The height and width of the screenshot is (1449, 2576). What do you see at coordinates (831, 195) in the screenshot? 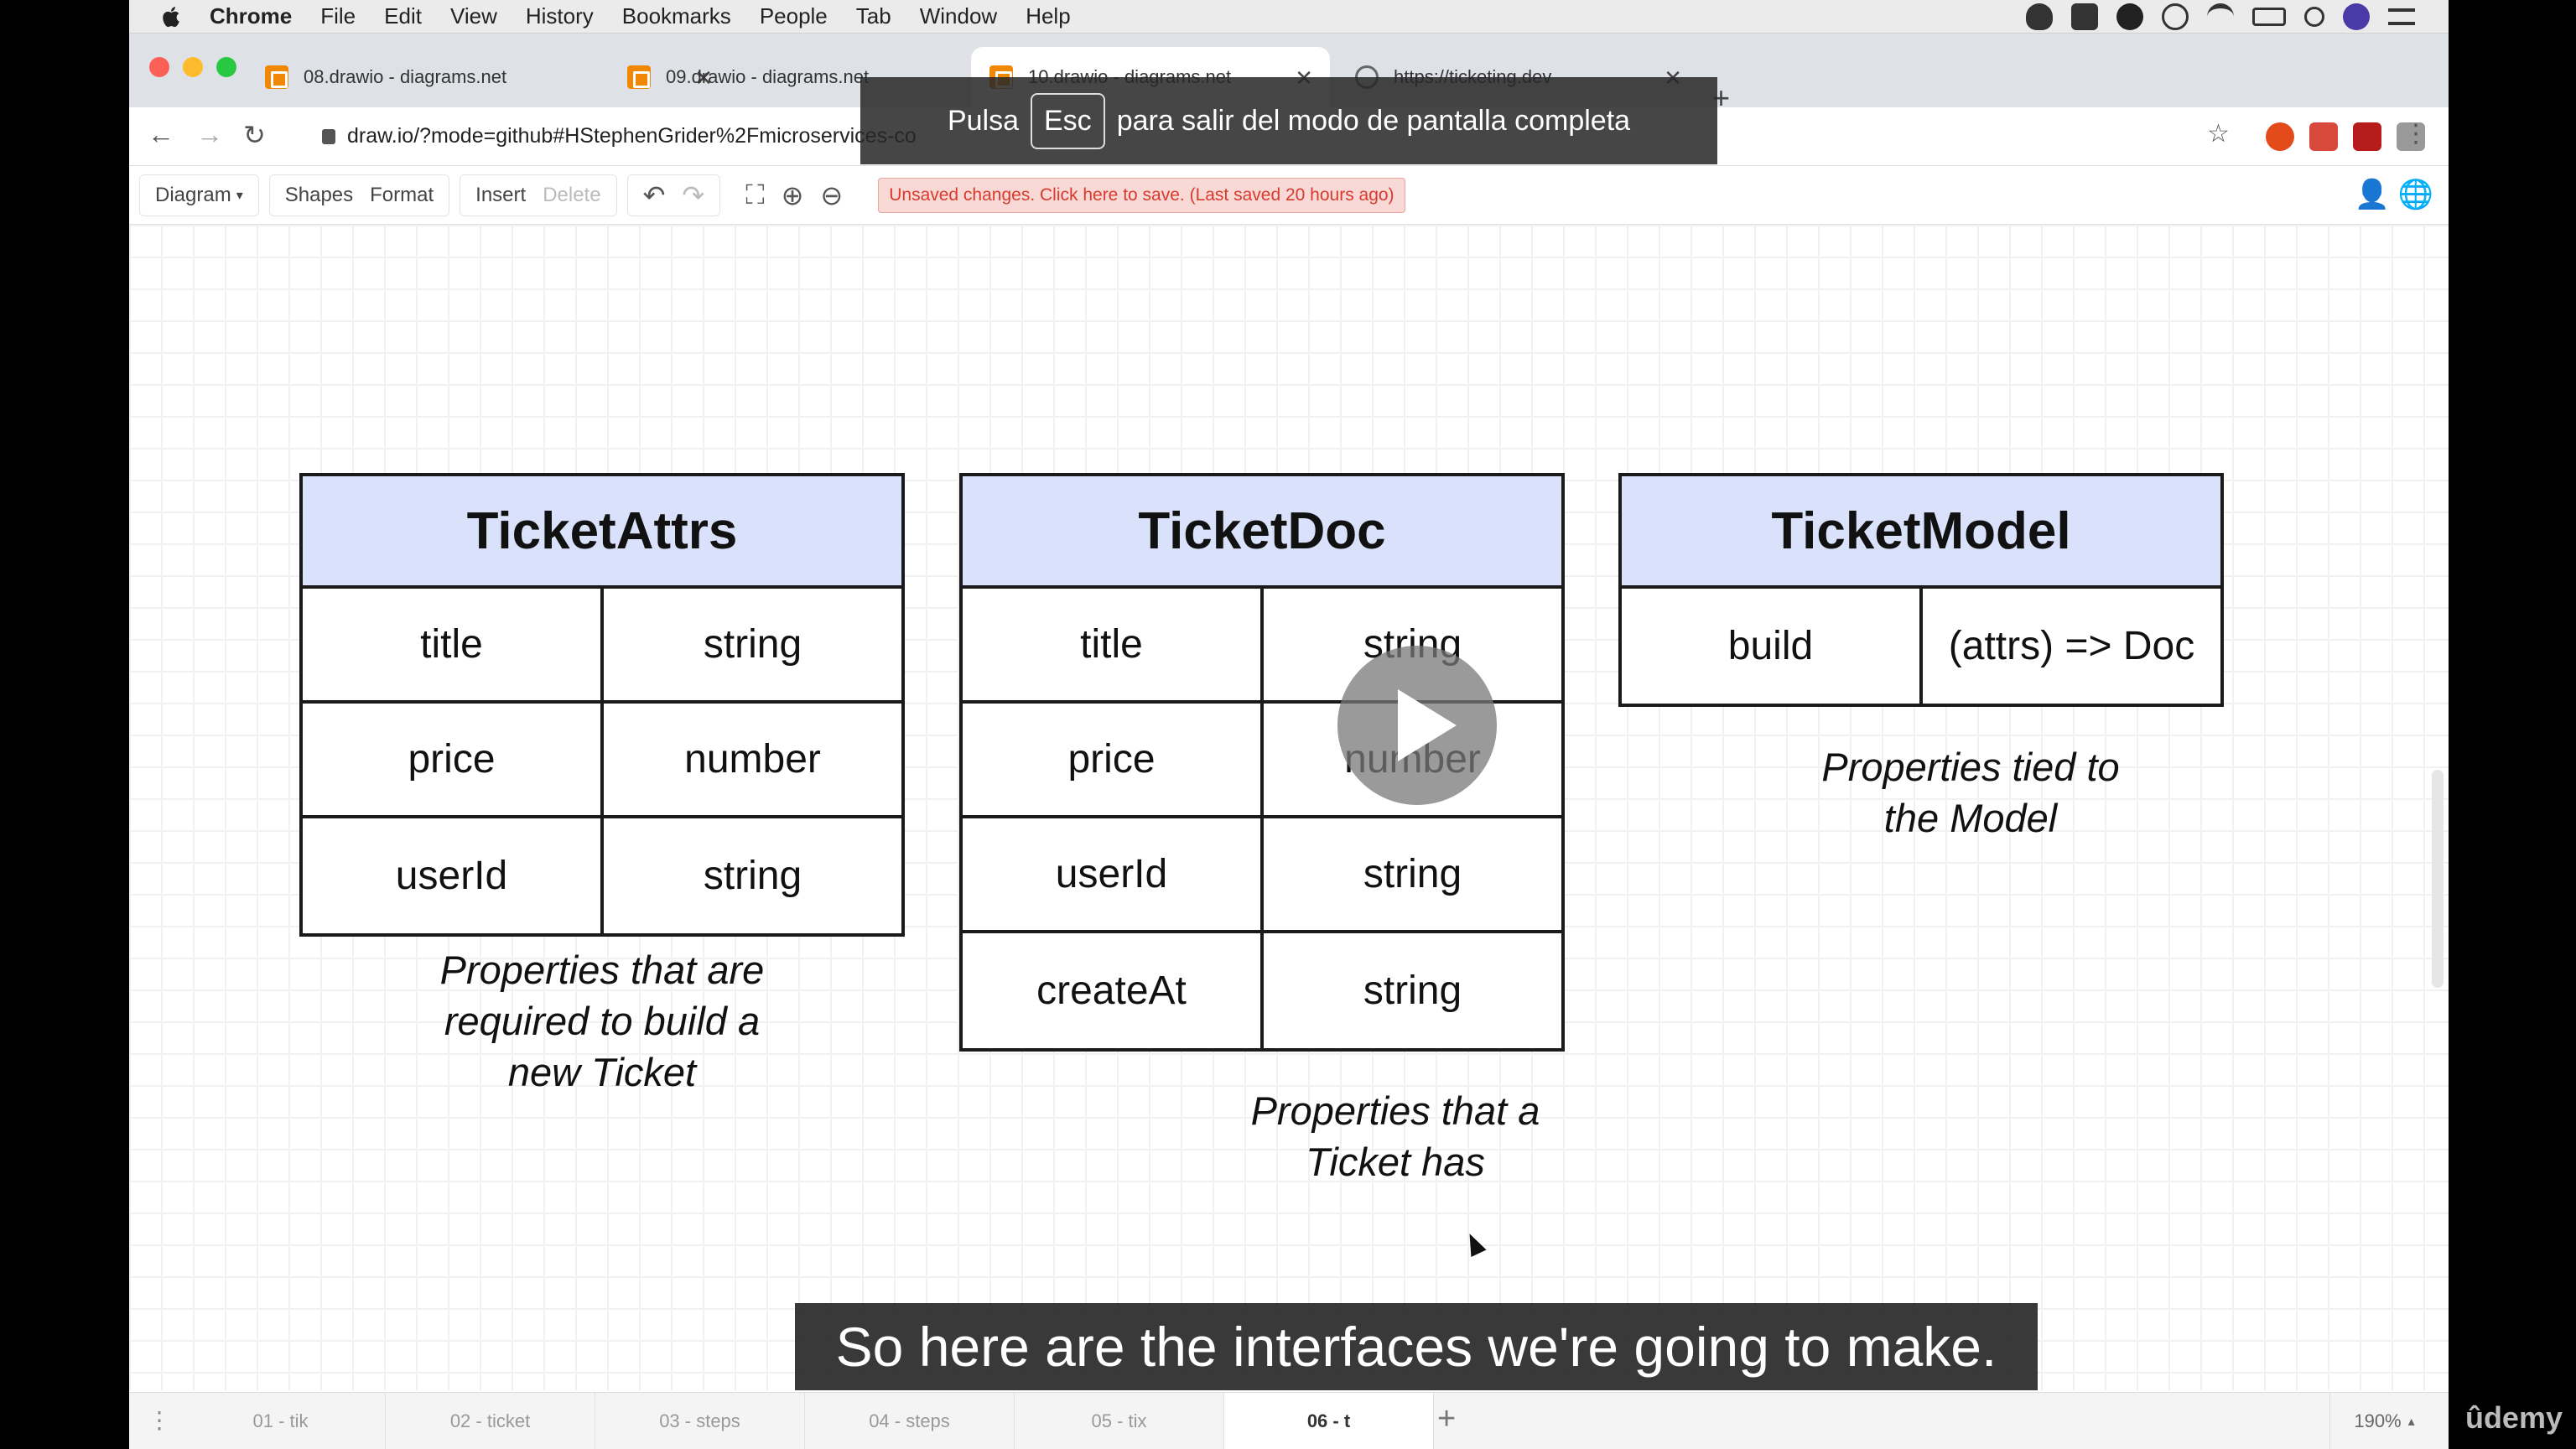
I see `zoom-out-icon: ⊖` at bounding box center [831, 195].